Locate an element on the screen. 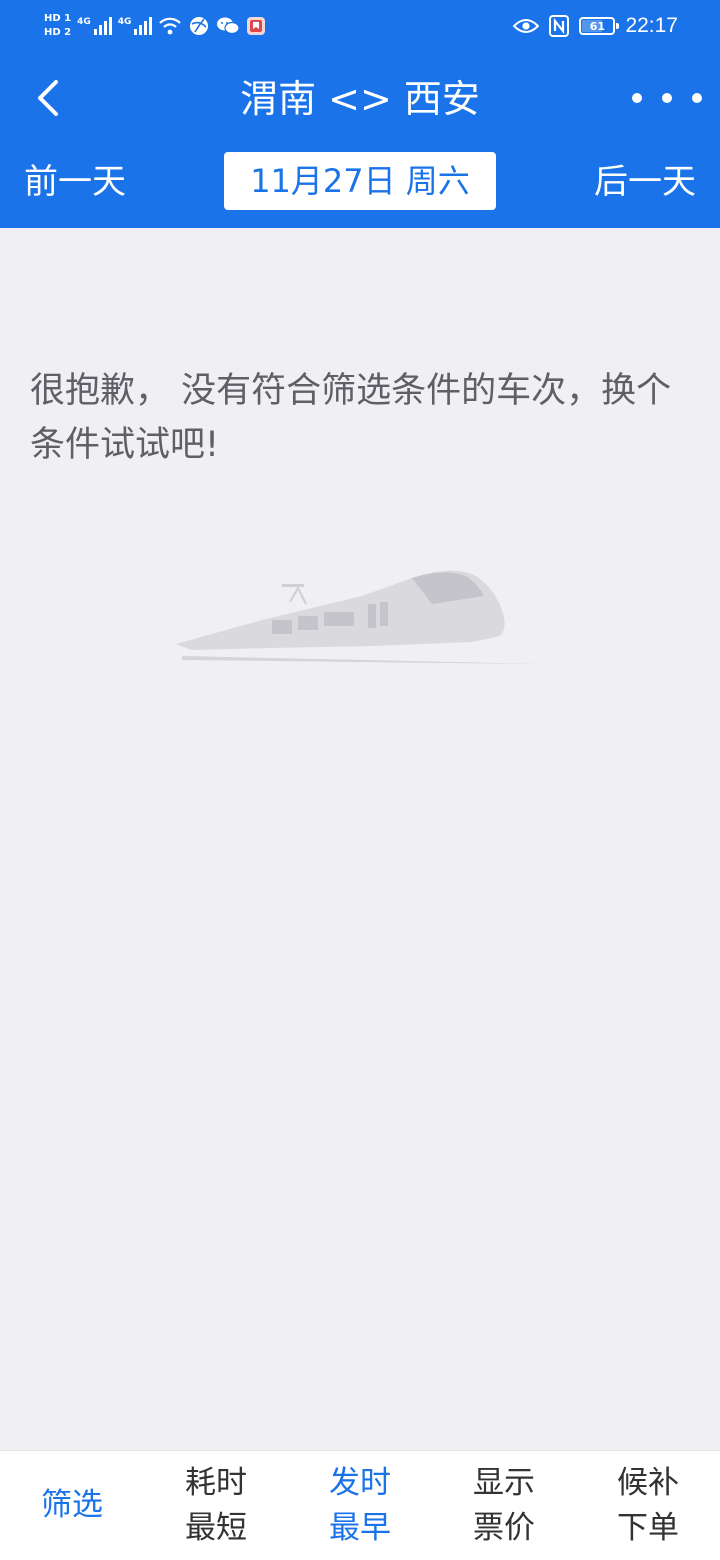  tab-waitlist-order: 候补 下单 is located at coordinates (648, 1506).